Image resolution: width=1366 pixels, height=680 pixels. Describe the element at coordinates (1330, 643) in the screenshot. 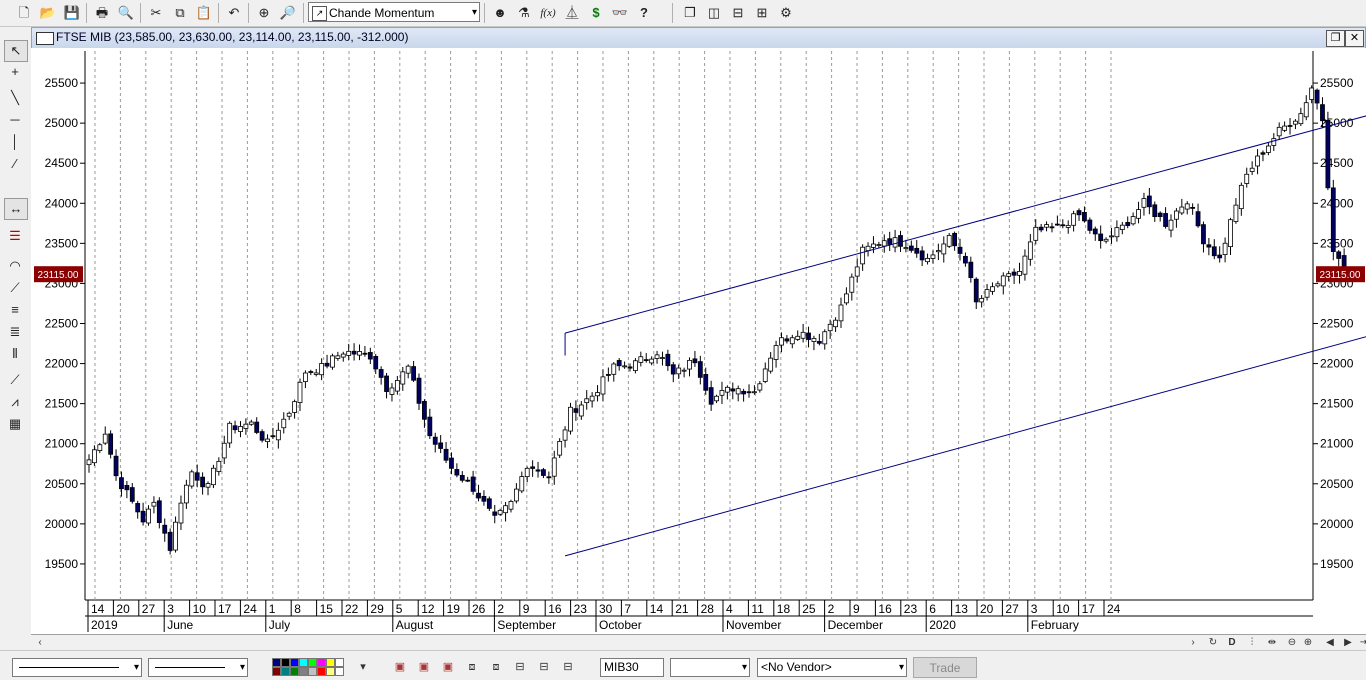

I see `page-left-icon: ◀` at that location.